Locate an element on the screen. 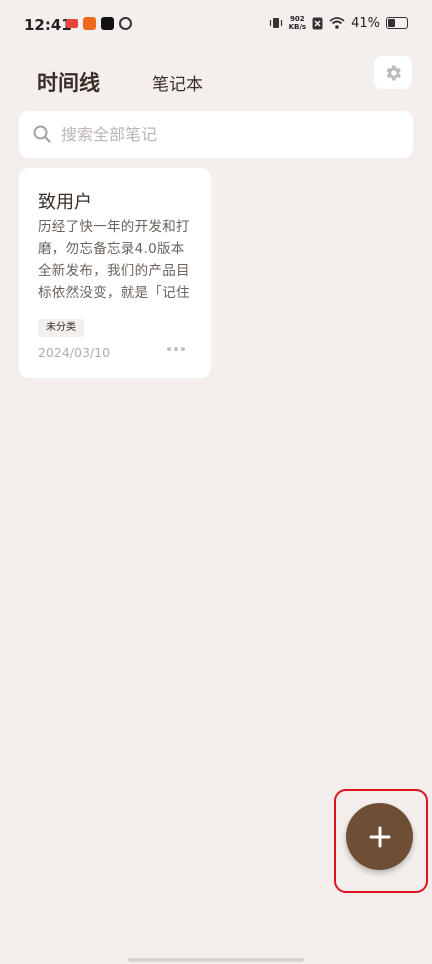  note-category-tag: 未分类 is located at coordinates (61, 328).